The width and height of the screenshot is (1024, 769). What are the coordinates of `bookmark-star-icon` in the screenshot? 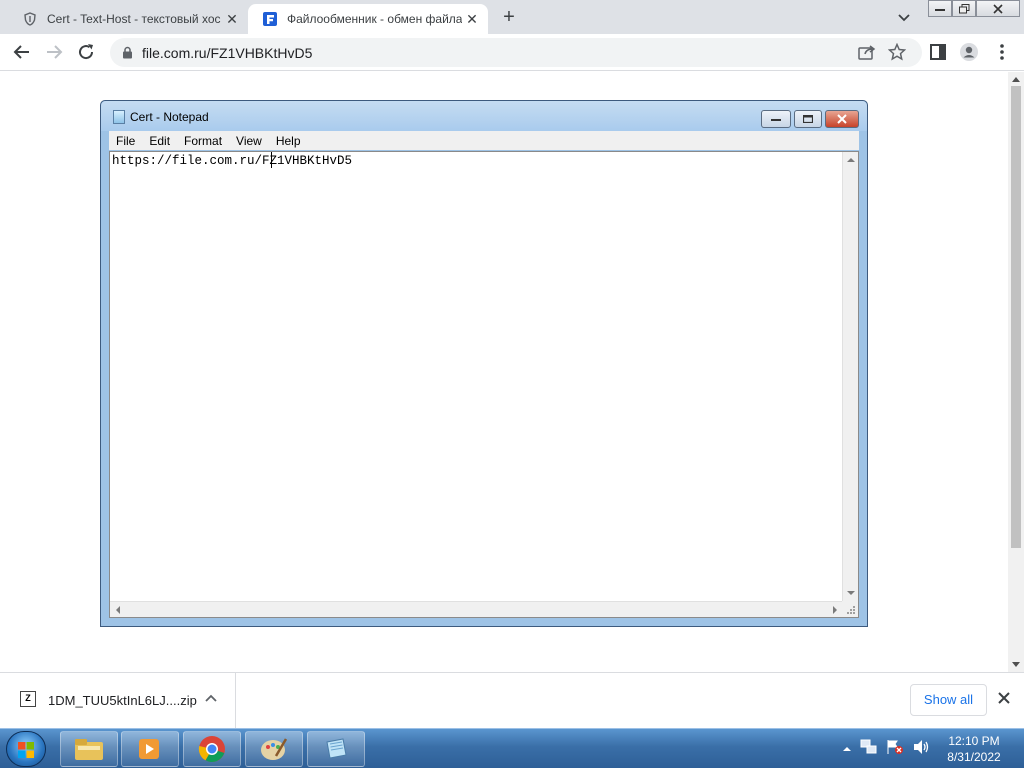 It's located at (897, 54).